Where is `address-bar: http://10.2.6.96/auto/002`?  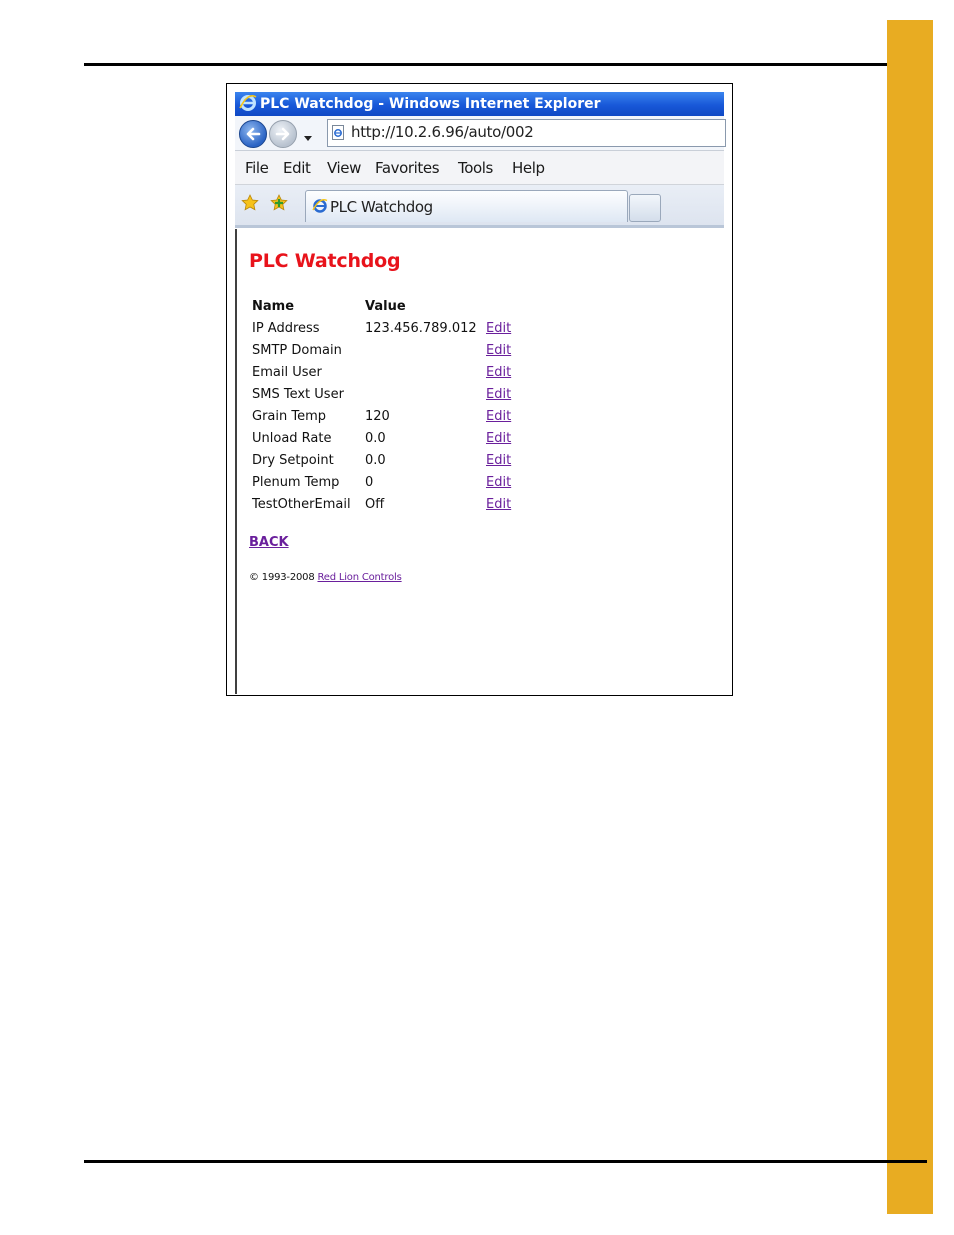
address-bar: http://10.2.6.96/auto/002 is located at coordinates (480, 133).